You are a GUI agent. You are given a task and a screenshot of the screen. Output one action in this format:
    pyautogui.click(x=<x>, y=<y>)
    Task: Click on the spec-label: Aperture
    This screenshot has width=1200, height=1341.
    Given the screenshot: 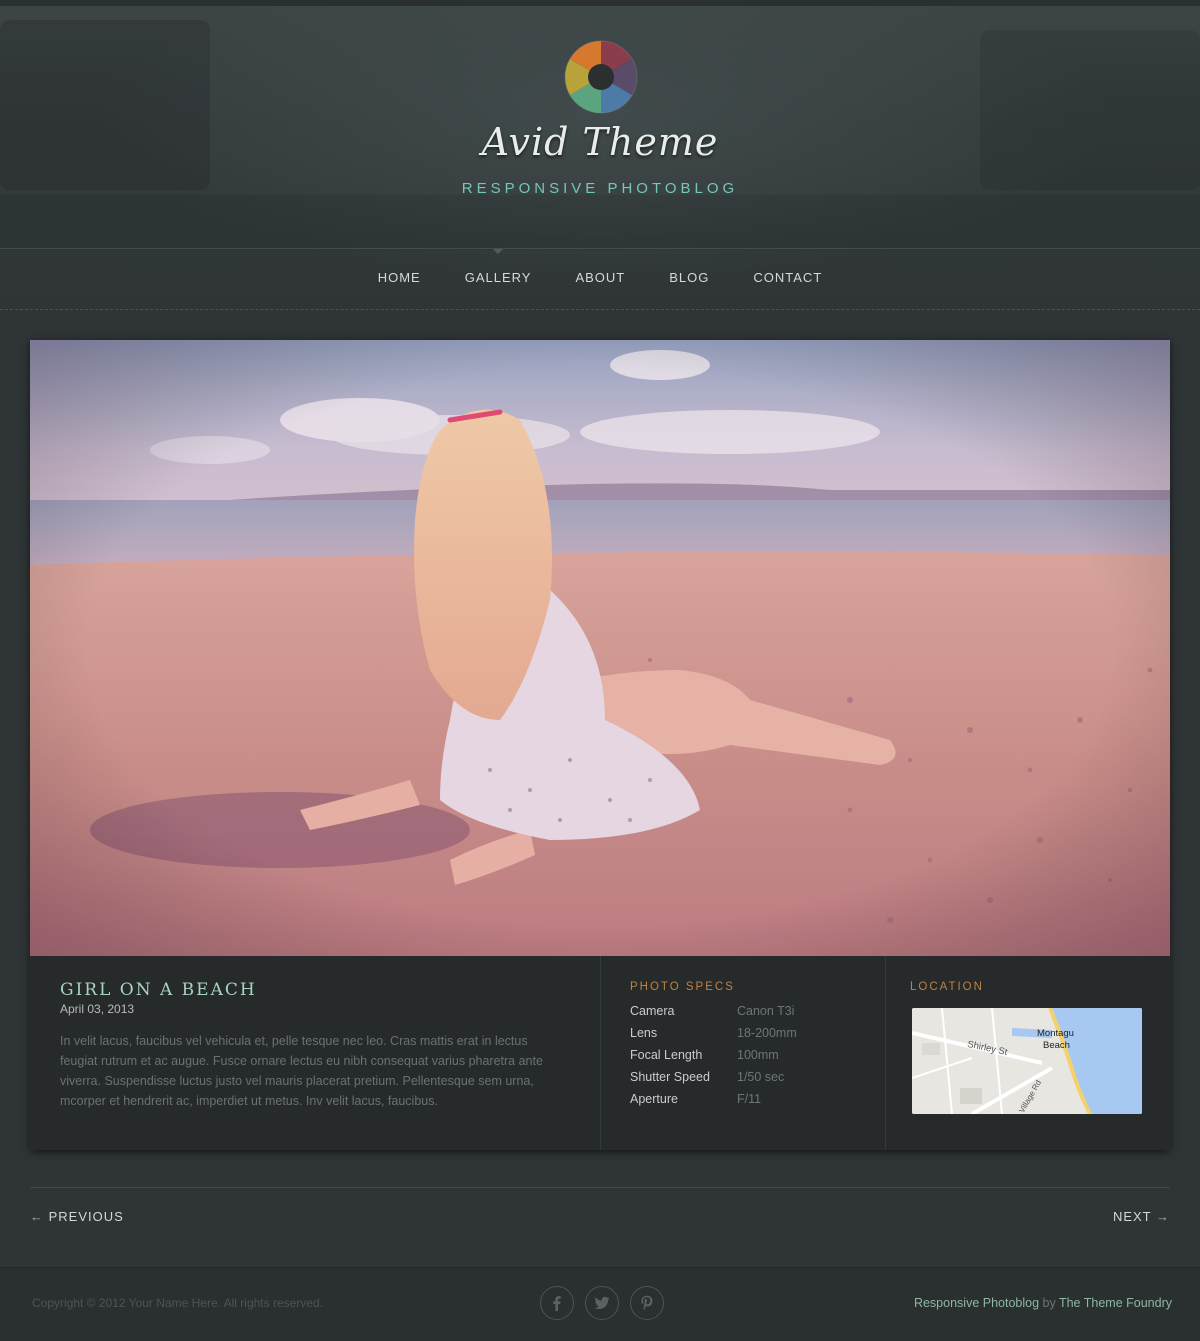 What is the action you would take?
    pyautogui.click(x=654, y=1099)
    